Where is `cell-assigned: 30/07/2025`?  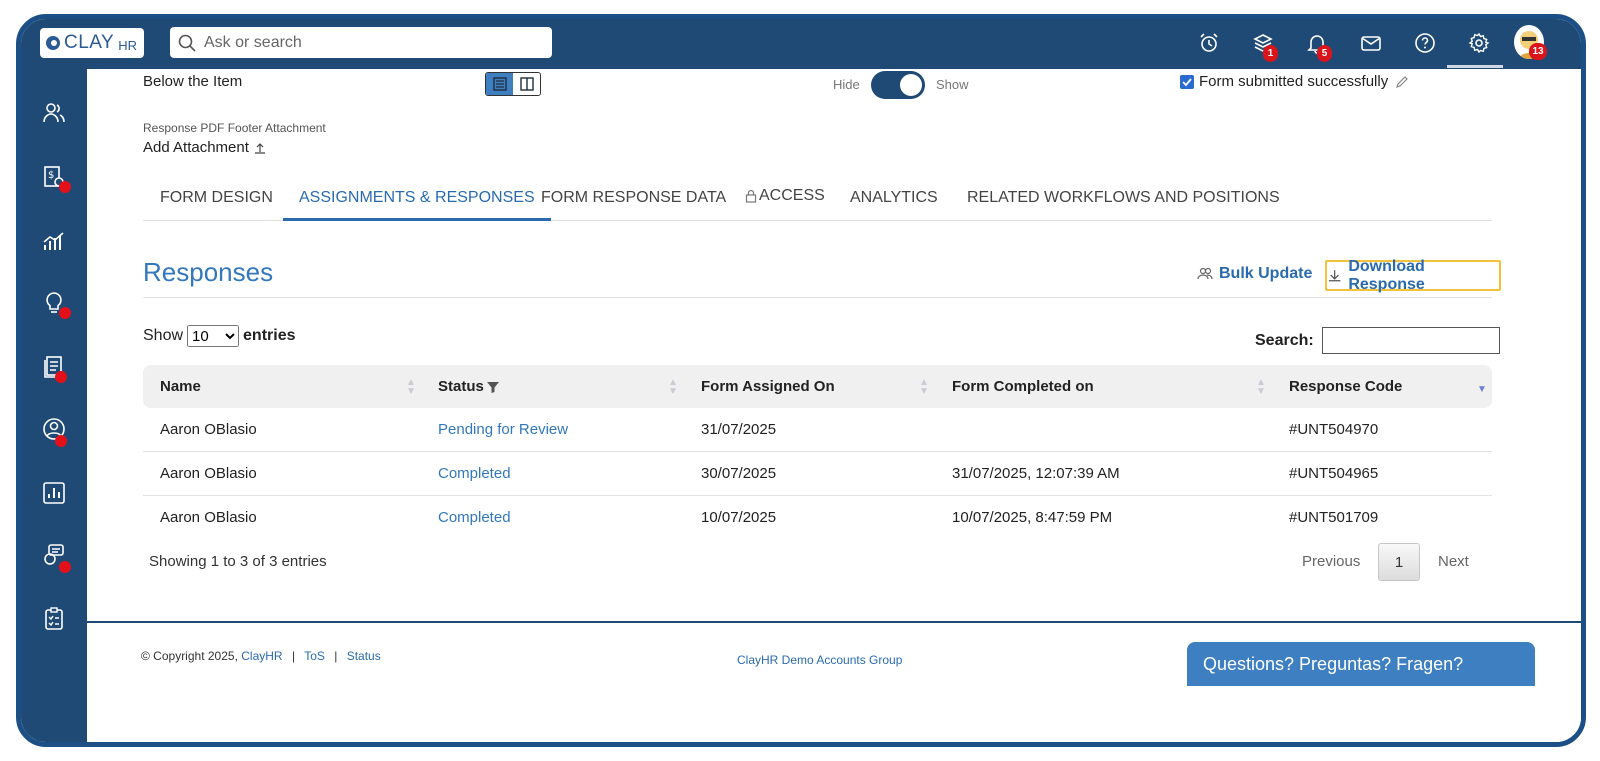 cell-assigned: 30/07/2025 is located at coordinates (739, 473).